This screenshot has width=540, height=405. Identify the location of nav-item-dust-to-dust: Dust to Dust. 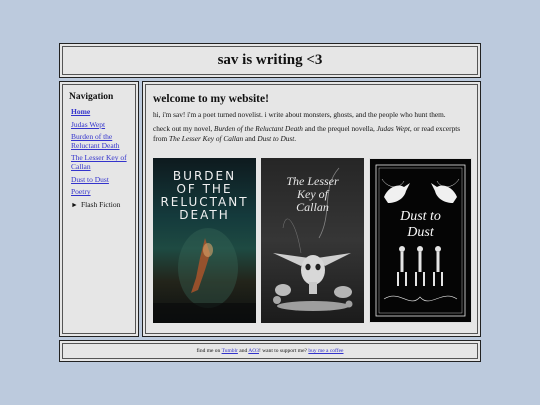
(103, 180).